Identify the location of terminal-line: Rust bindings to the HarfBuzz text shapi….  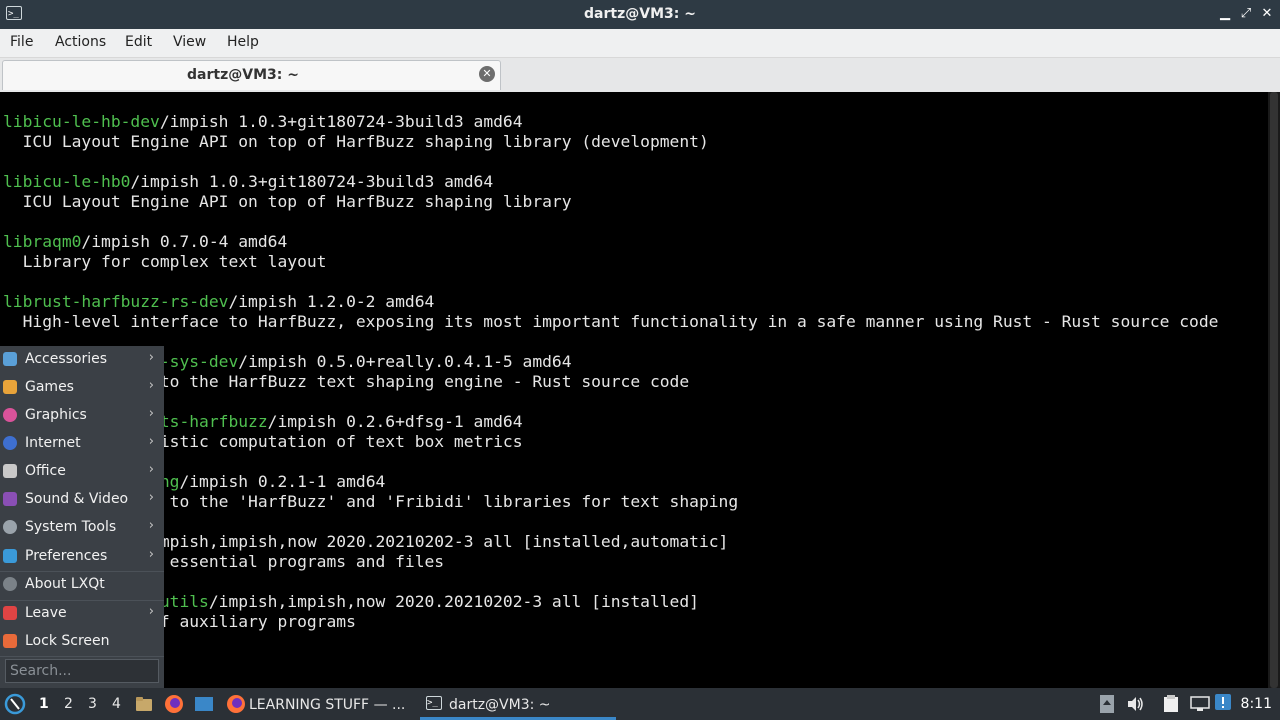
(610, 382).